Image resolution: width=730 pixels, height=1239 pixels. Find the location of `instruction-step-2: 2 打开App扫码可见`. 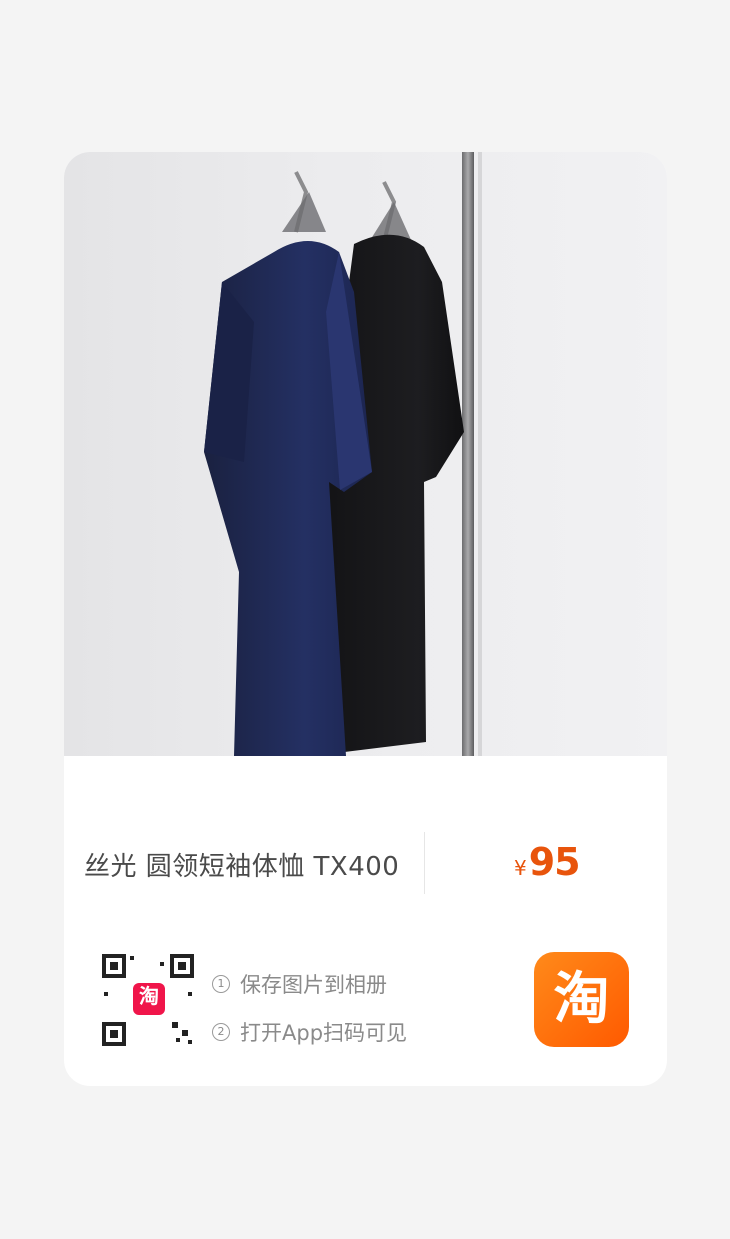

instruction-step-2: 2 打开App扫码可见 is located at coordinates (309, 1032).